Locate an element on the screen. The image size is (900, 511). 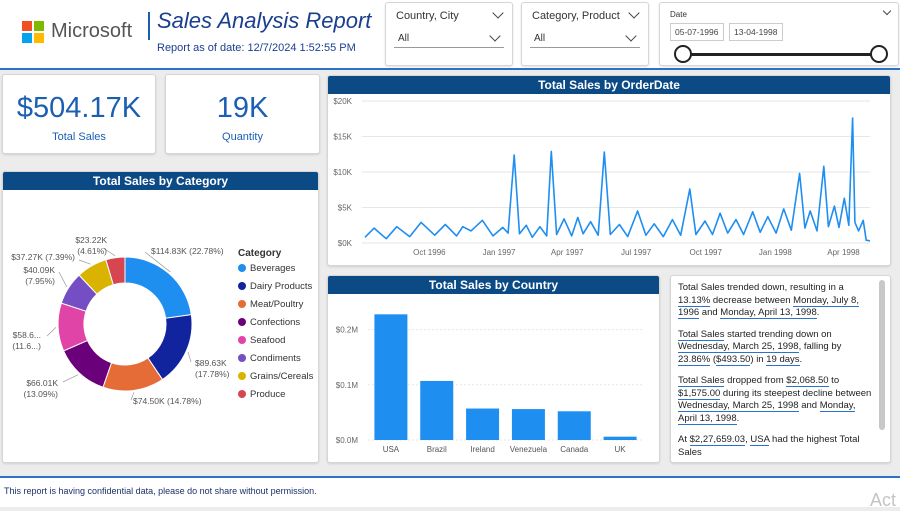
bar-canada is located at coordinates (574, 425).